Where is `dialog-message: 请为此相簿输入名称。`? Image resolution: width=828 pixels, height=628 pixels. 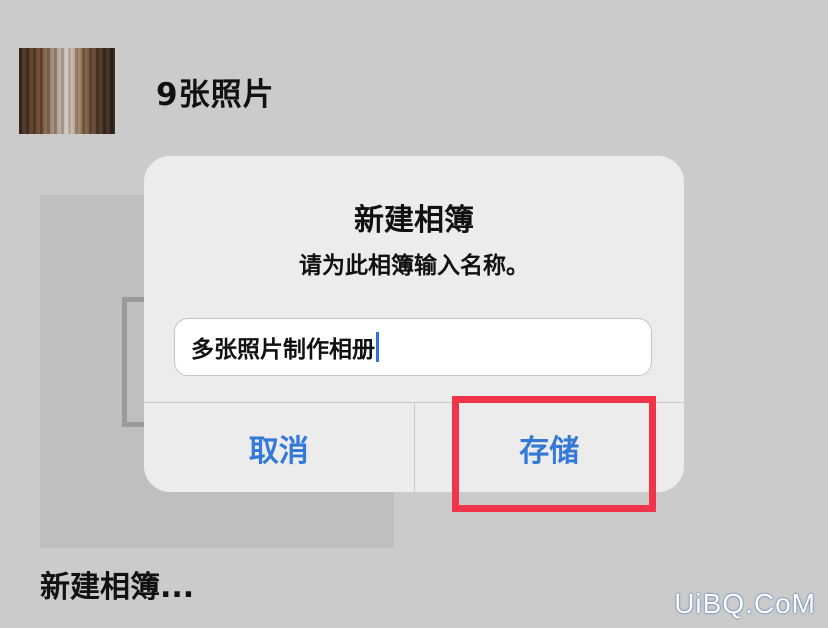
dialog-message: 请为此相簿输入名称。 is located at coordinates (414, 266).